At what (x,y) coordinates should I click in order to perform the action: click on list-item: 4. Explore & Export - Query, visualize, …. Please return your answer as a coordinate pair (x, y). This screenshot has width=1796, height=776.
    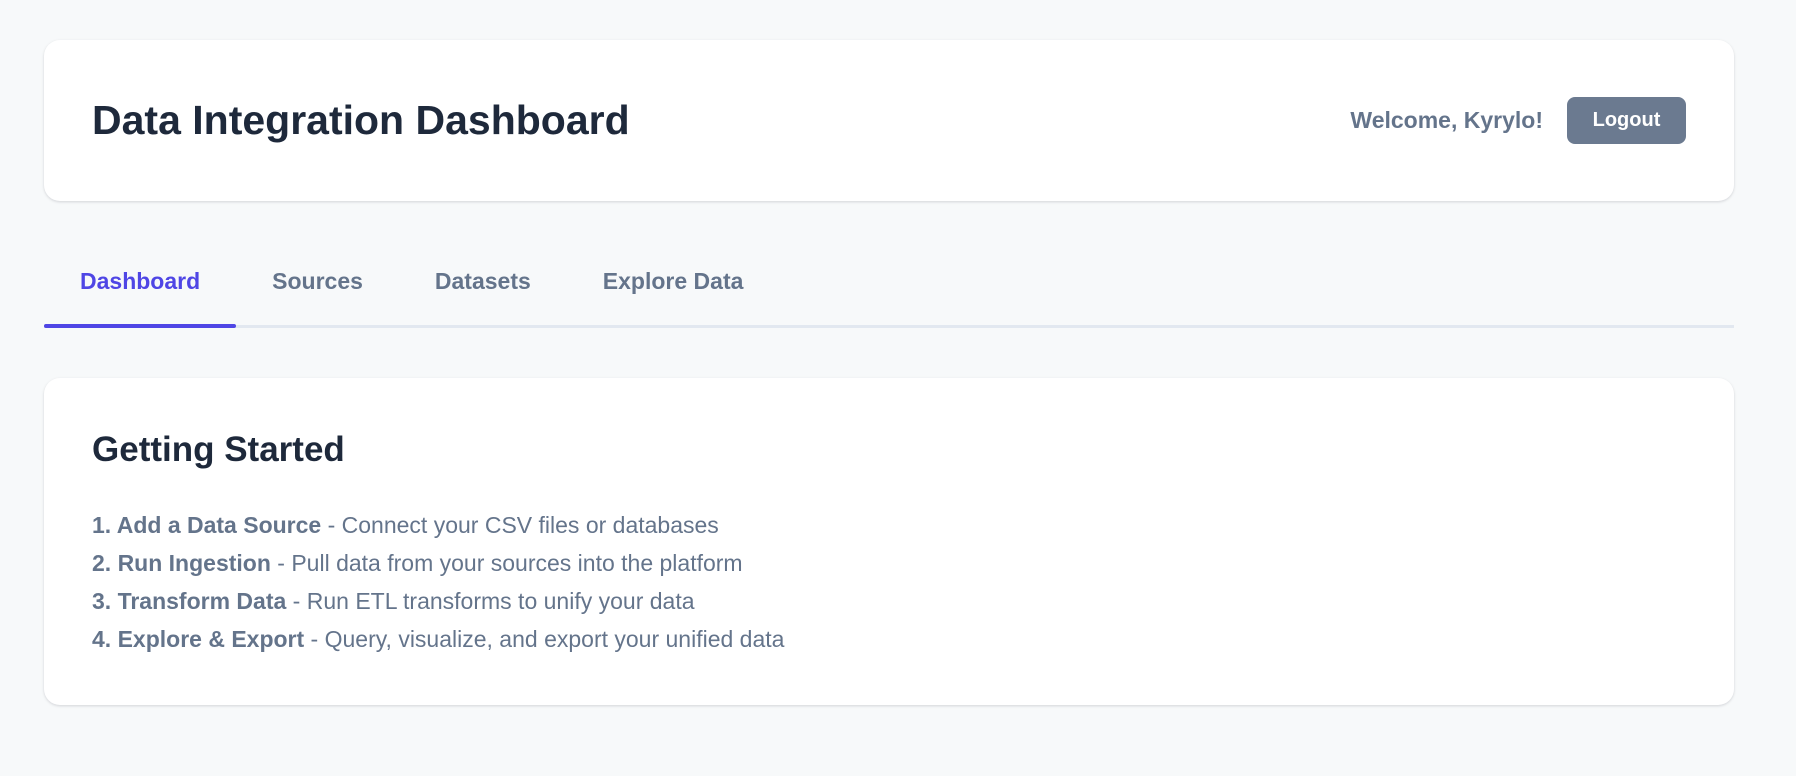
    Looking at the image, I should click on (438, 639).